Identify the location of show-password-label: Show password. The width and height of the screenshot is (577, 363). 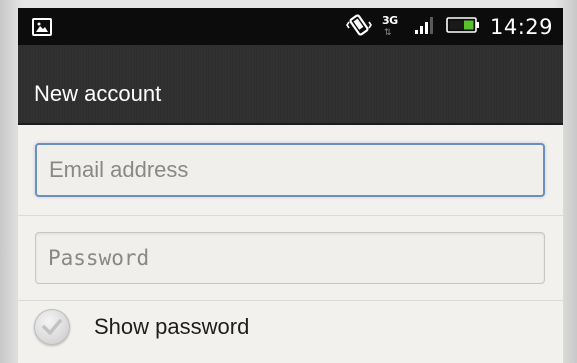
(171, 327).